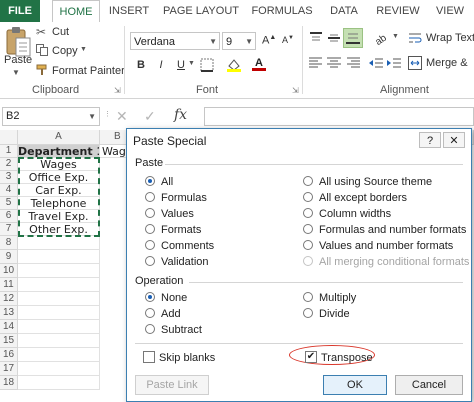 This screenshot has height=402, width=474. I want to click on paste-option-source-theme: All using Source theme, so click(385, 182).